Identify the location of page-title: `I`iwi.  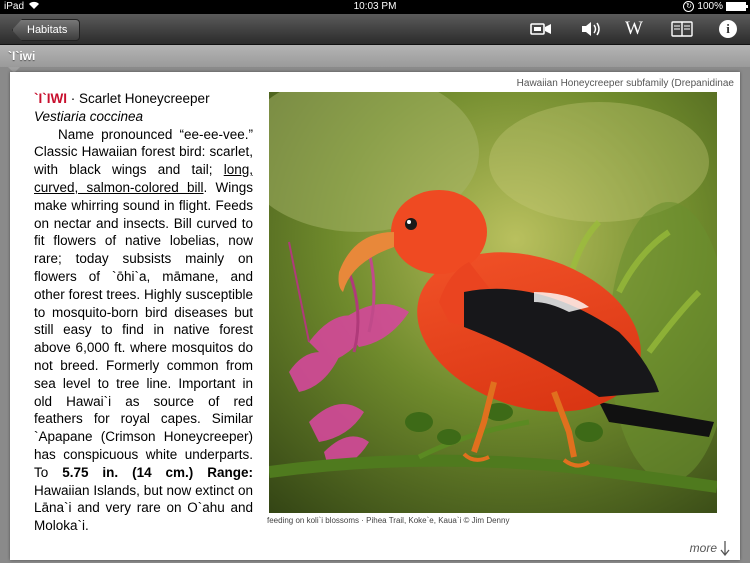
(375, 59).